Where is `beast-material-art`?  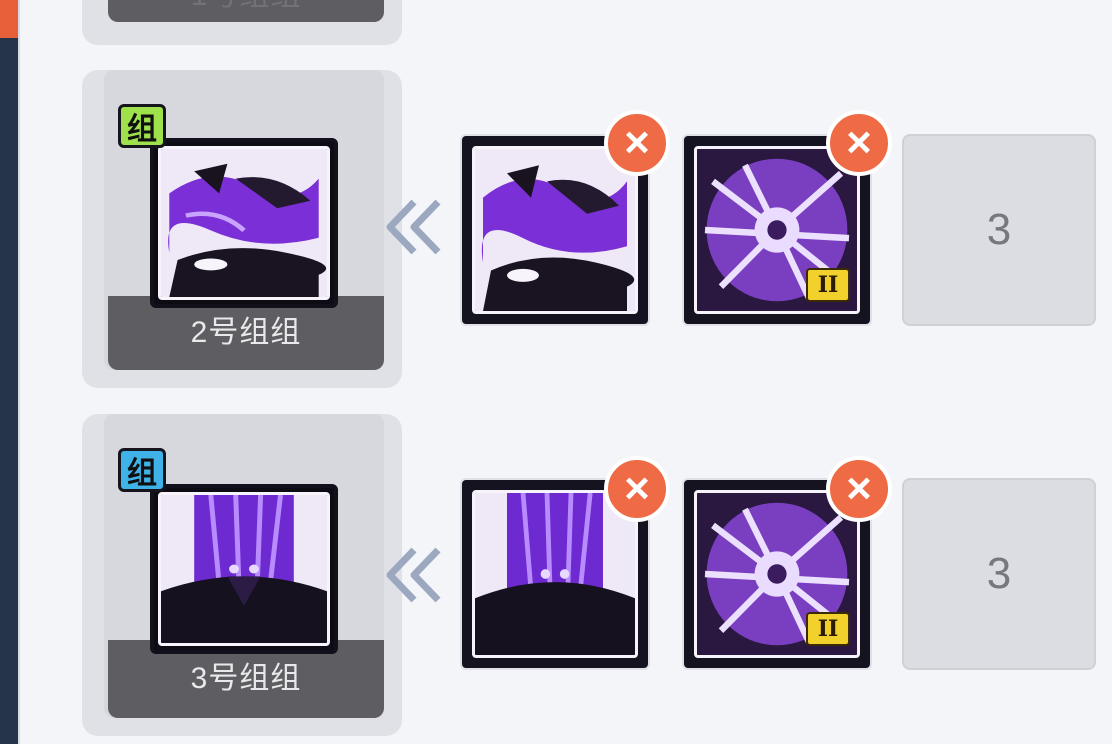 beast-material-art is located at coordinates (555, 574).